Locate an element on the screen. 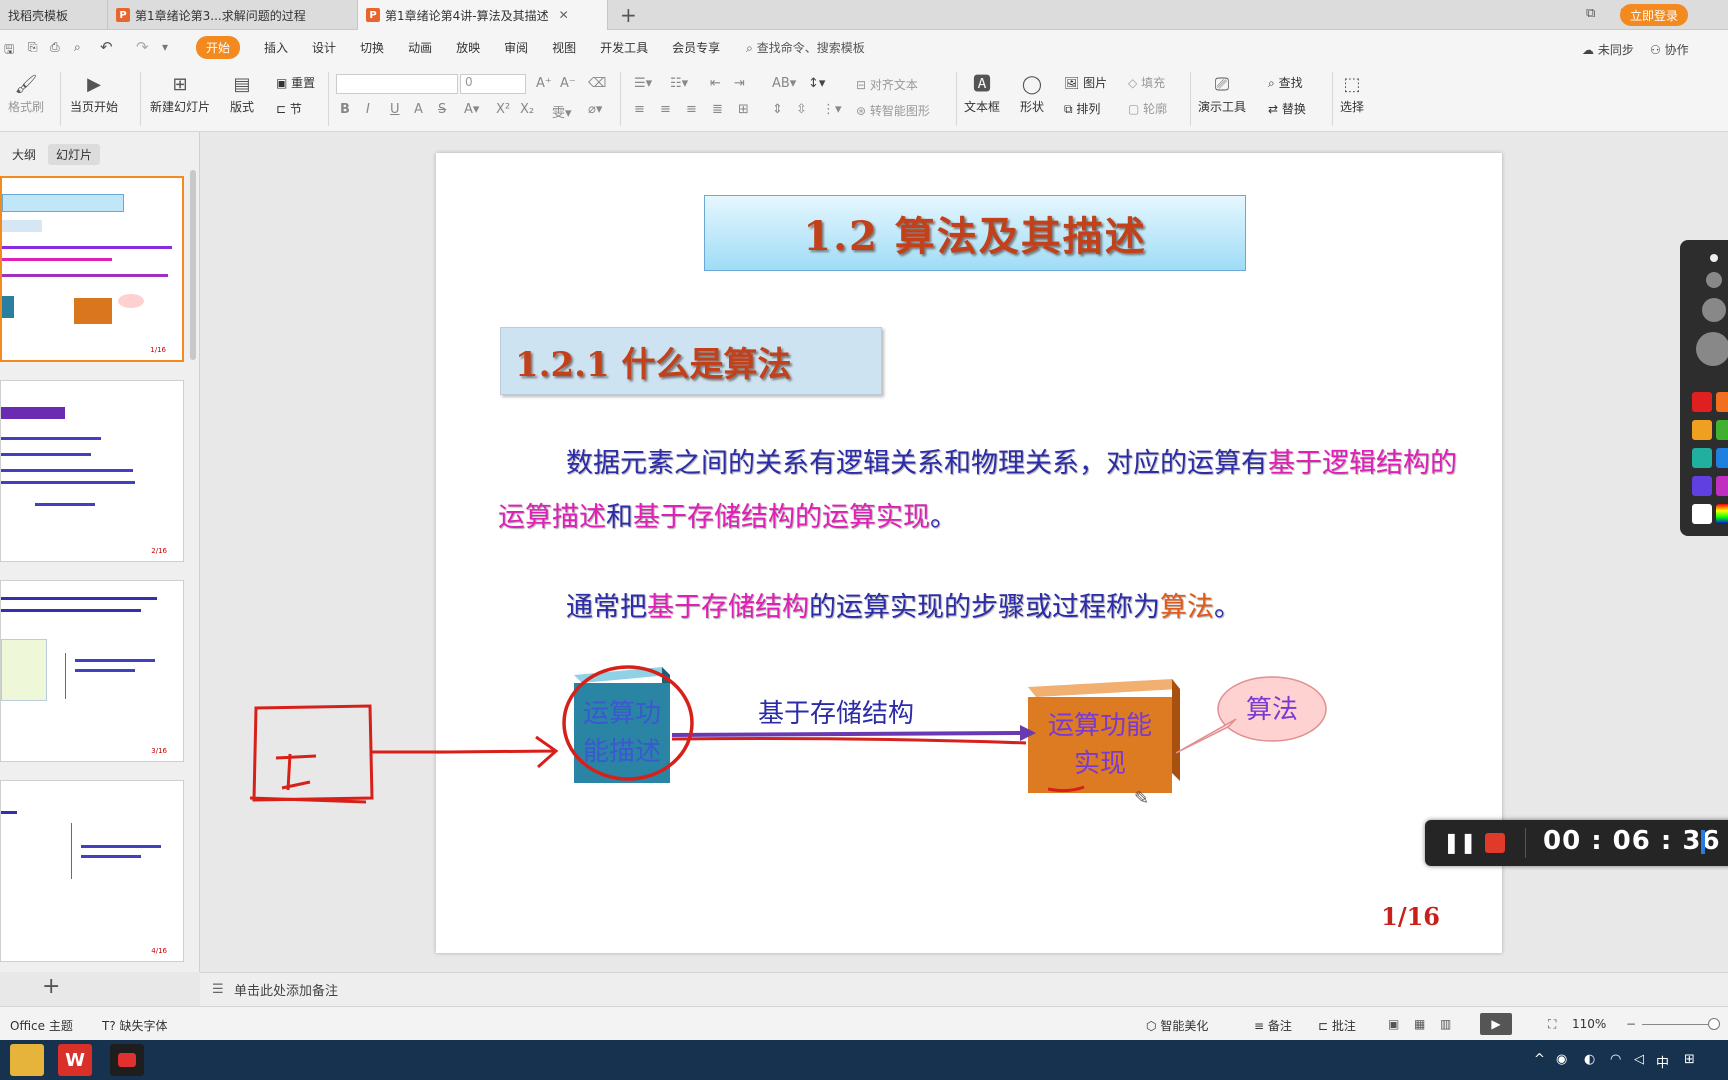 This screenshot has height=1080, width=1728. numbering-icon: ☷▾ is located at coordinates (679, 83).